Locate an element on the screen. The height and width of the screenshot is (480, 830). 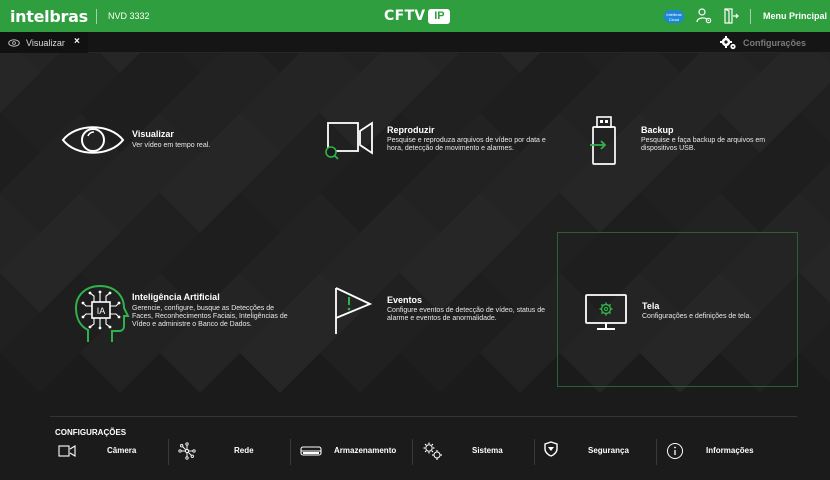
config-armazenamento-button: Armazenamento is located at coordinates (355, 452).